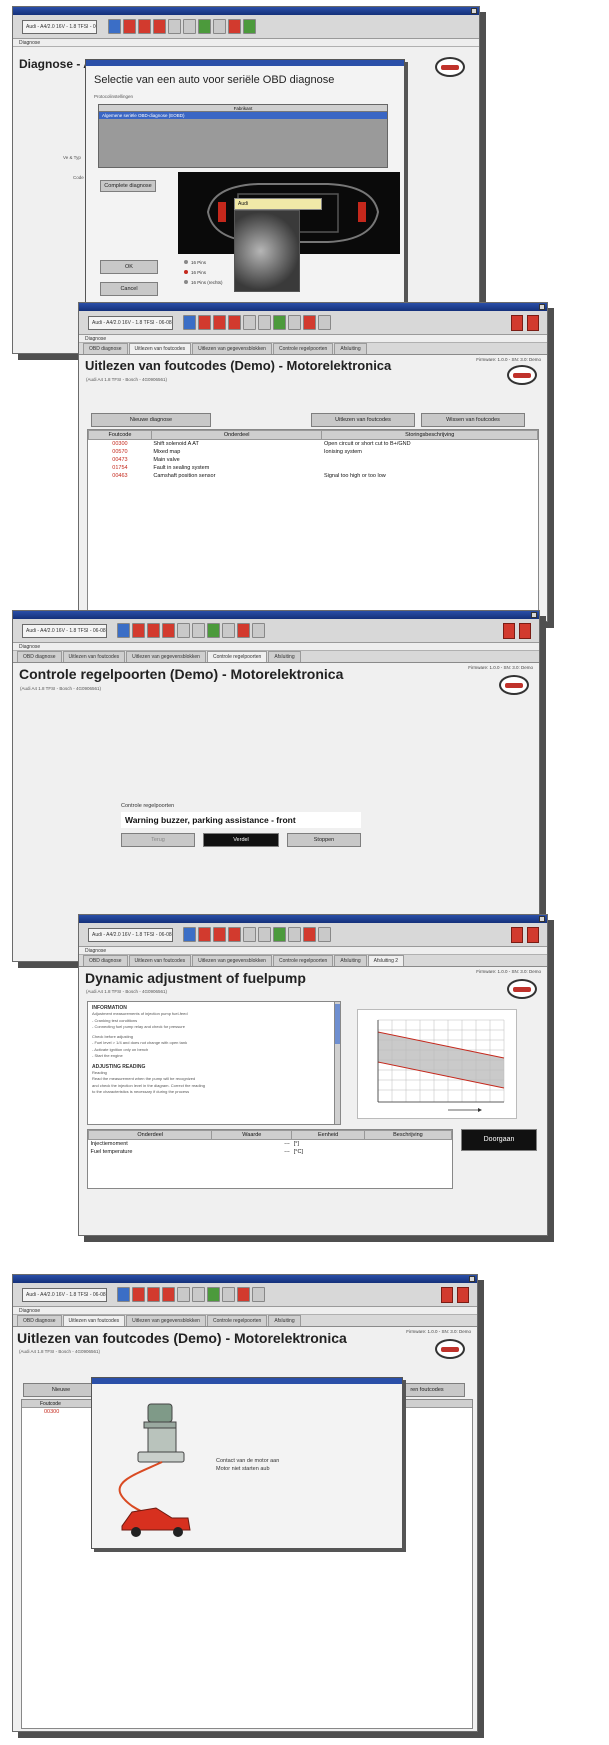 This screenshot has width=609, height=1745. Describe the element at coordinates (386, 960) in the screenshot. I see `tab-finish-2: Afsluiting 2` at that location.